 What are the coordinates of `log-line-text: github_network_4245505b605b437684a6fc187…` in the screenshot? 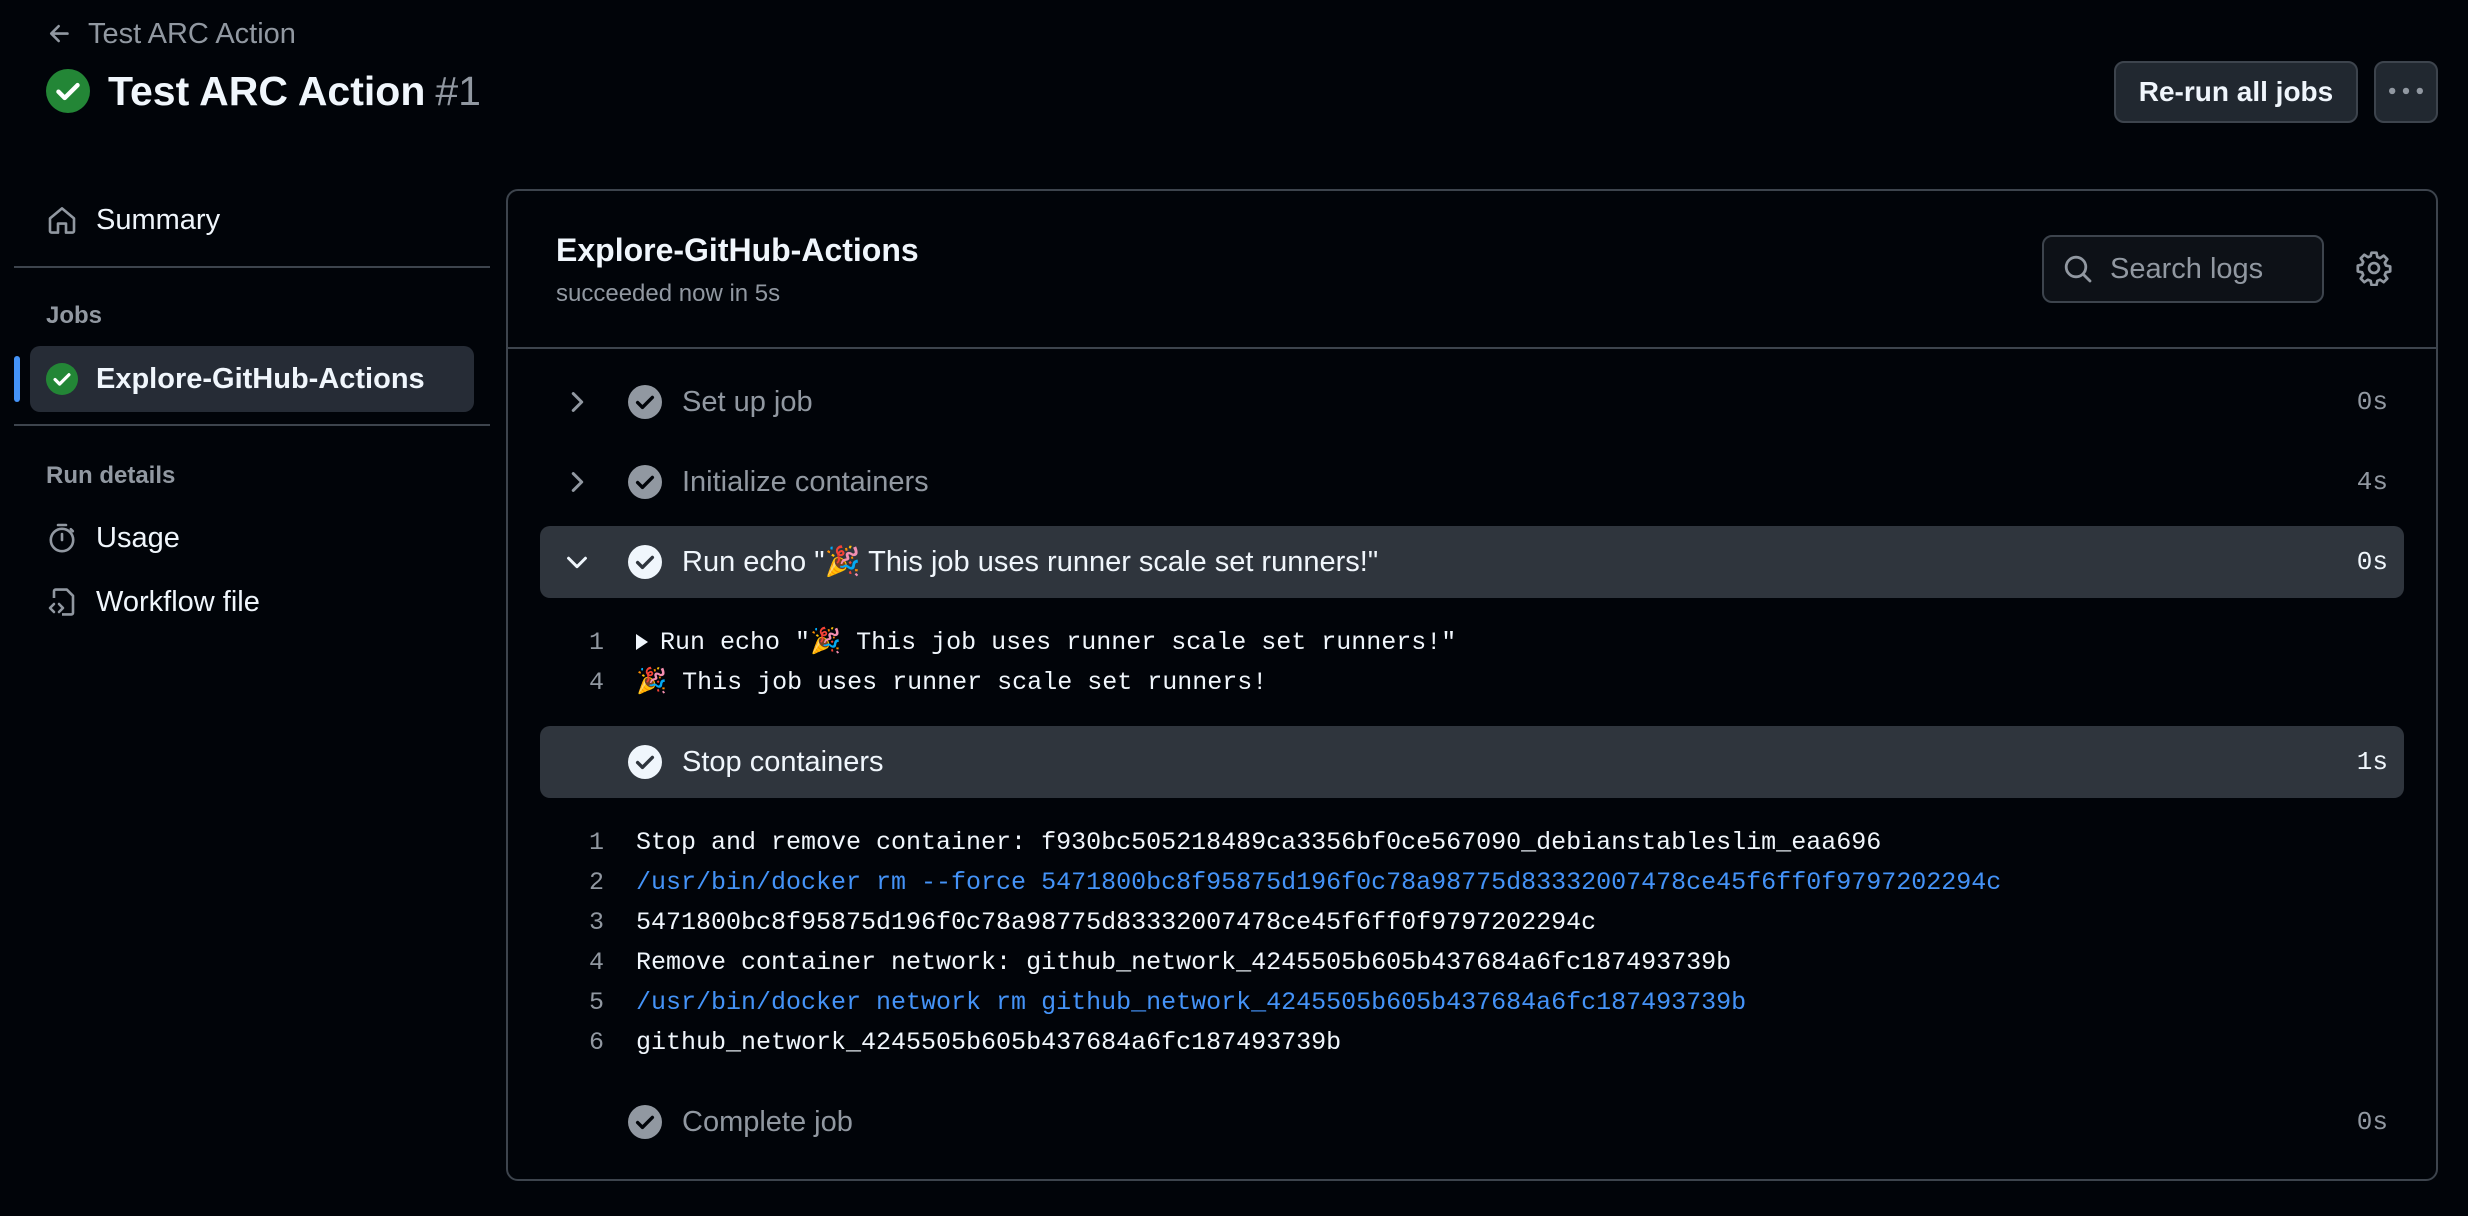 It's located at (989, 1042).